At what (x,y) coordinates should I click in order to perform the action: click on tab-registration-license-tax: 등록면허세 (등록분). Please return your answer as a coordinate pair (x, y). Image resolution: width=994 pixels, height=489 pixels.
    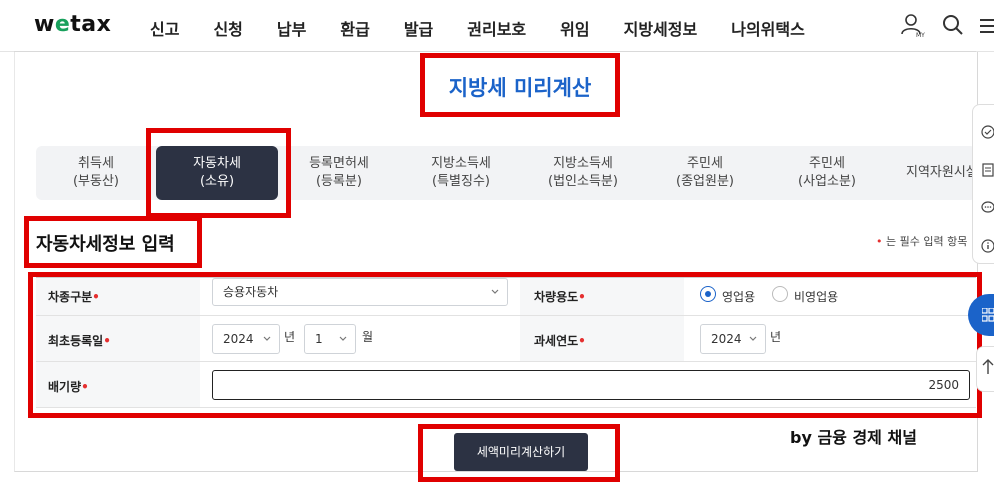
    Looking at the image, I should click on (339, 173).